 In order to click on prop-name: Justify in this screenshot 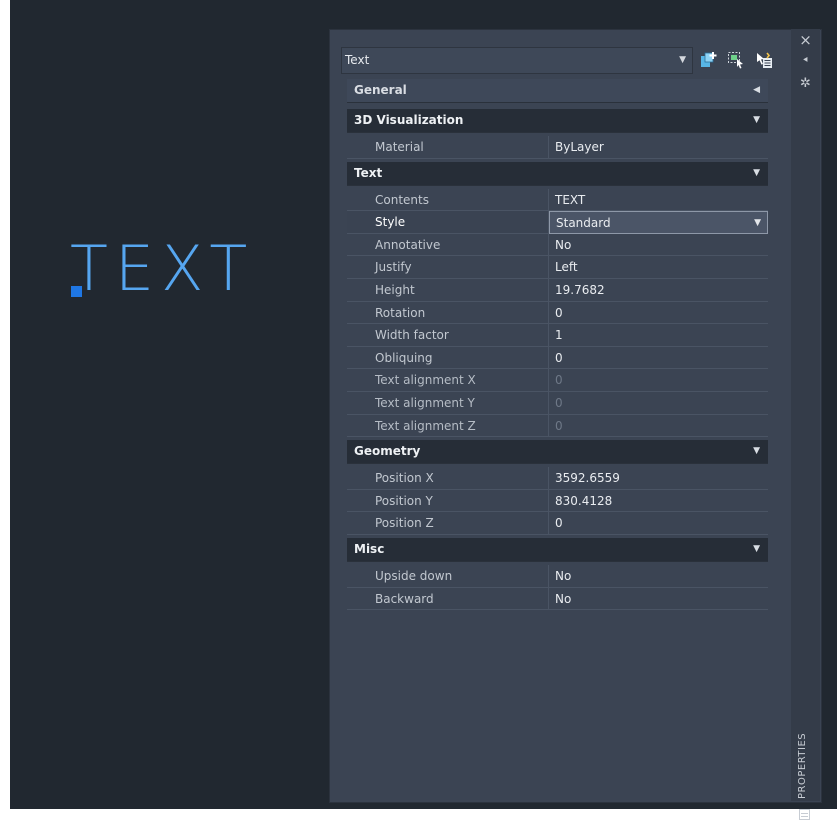, I will do `click(448, 267)`.